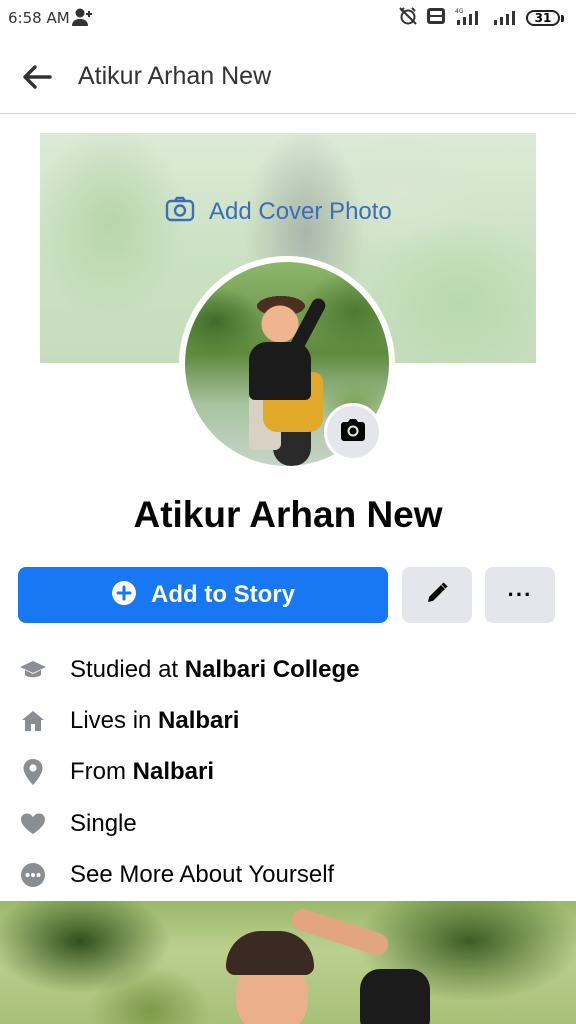  Describe the element at coordinates (505, 18) in the screenshot. I see `signal-icon` at that location.